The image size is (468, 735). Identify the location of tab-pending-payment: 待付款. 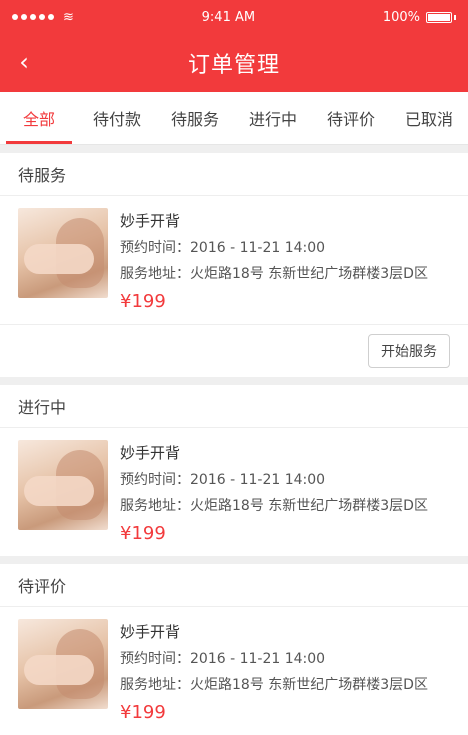
(117, 118).